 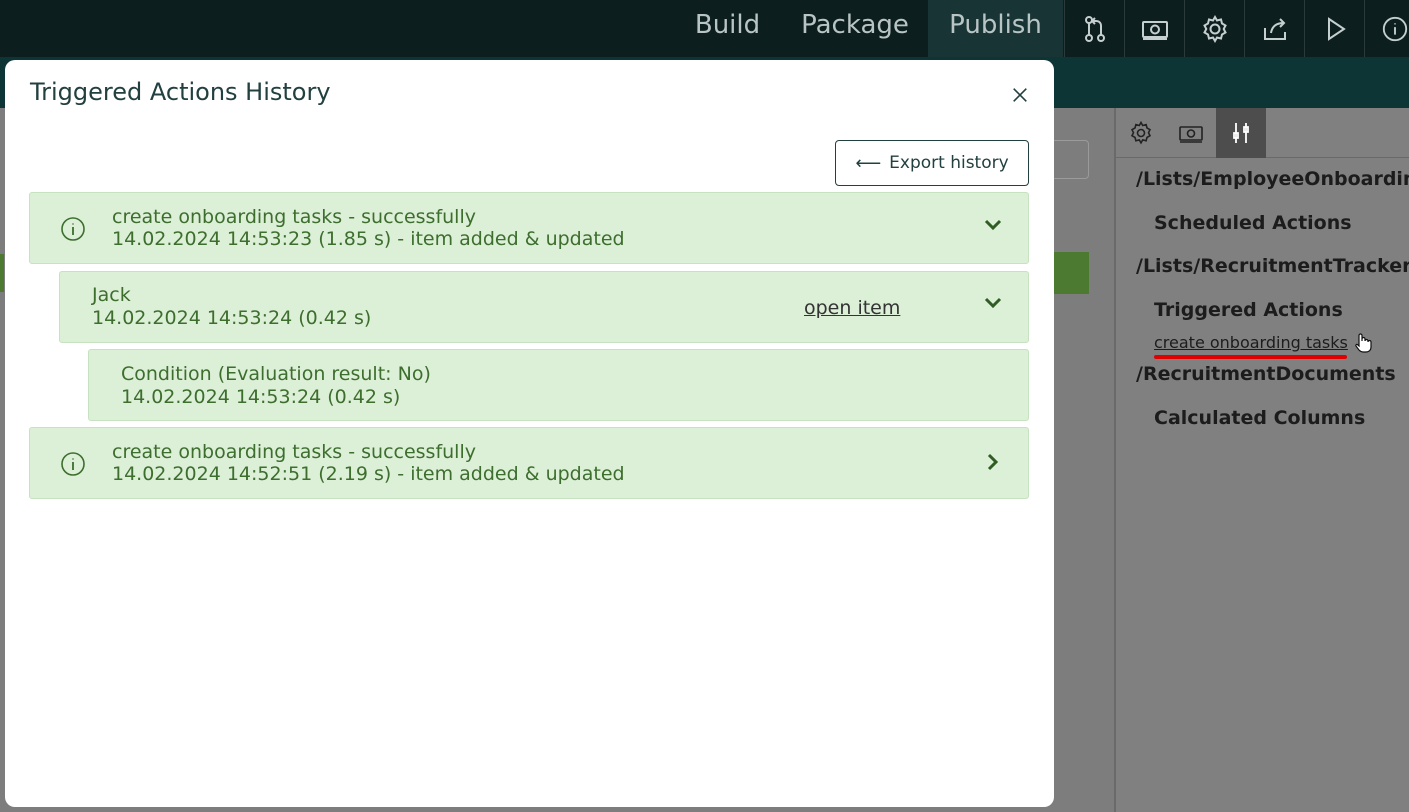 I want to click on nav-publish: Publish, so click(x=995, y=28).